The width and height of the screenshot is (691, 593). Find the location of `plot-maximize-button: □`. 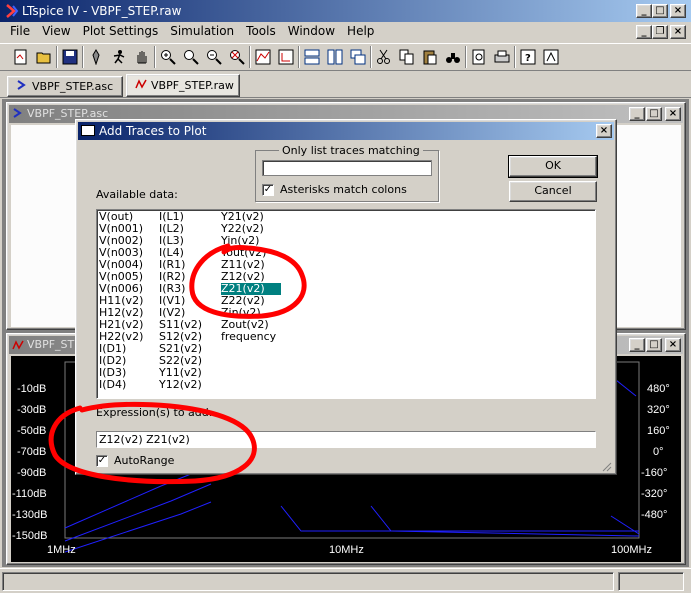

plot-maximize-button: □ is located at coordinates (654, 345).